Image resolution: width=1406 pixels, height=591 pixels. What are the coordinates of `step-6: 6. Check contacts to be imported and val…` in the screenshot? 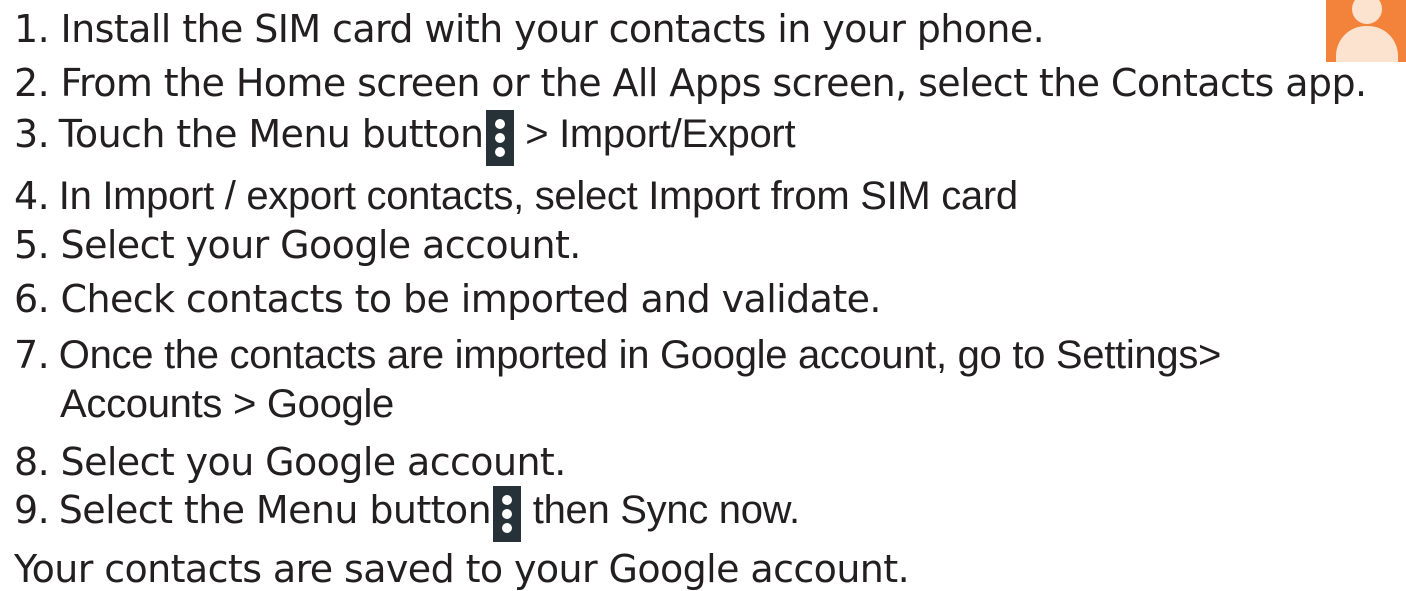 It's located at (447, 299).